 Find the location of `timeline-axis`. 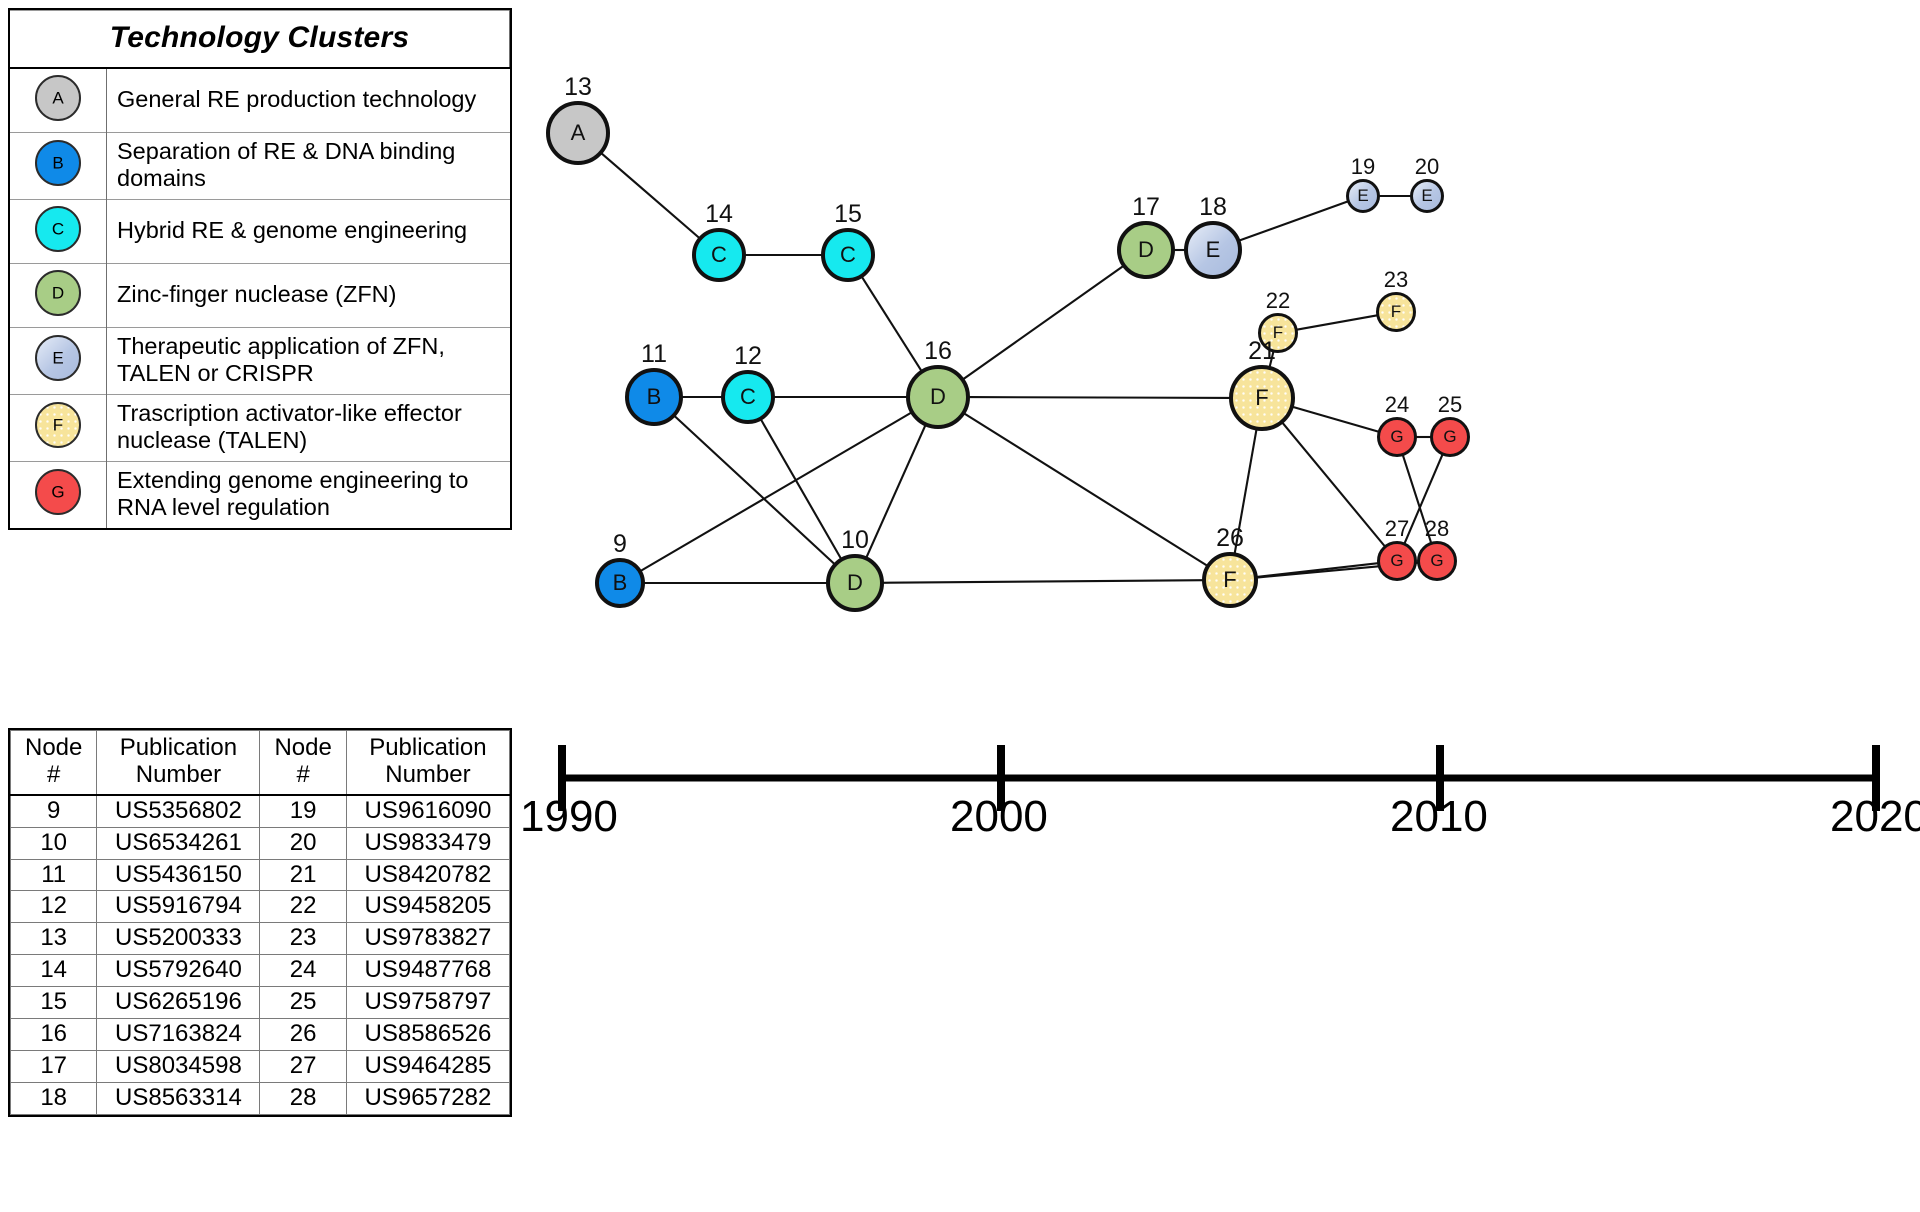

timeline-axis is located at coordinates (1219, 778).